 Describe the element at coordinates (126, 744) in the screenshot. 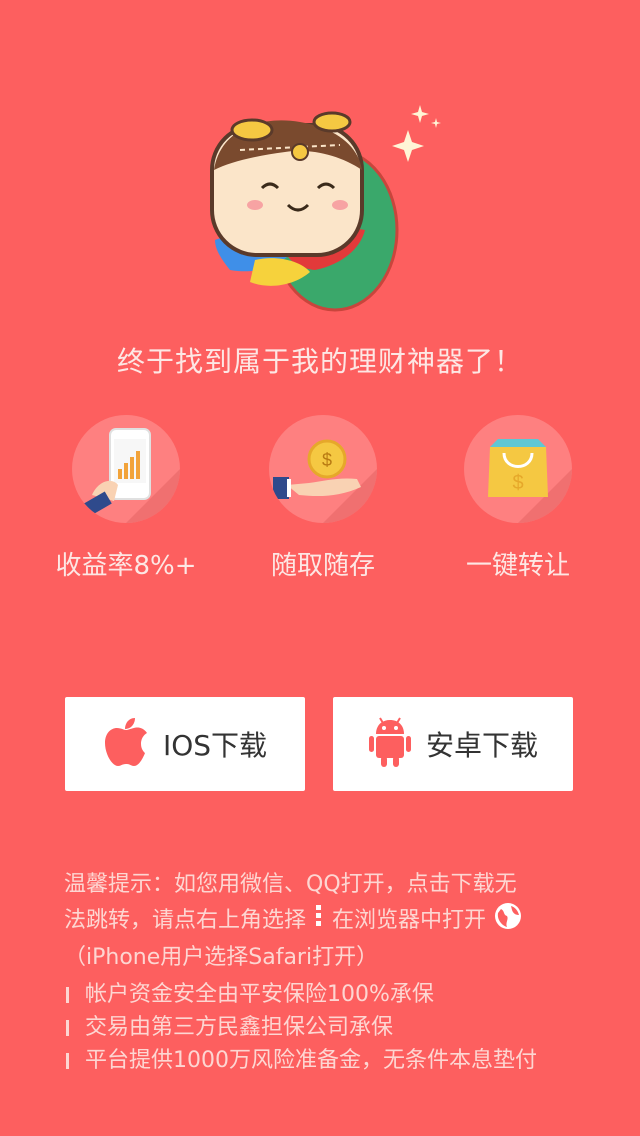

I see `apple-icon` at that location.